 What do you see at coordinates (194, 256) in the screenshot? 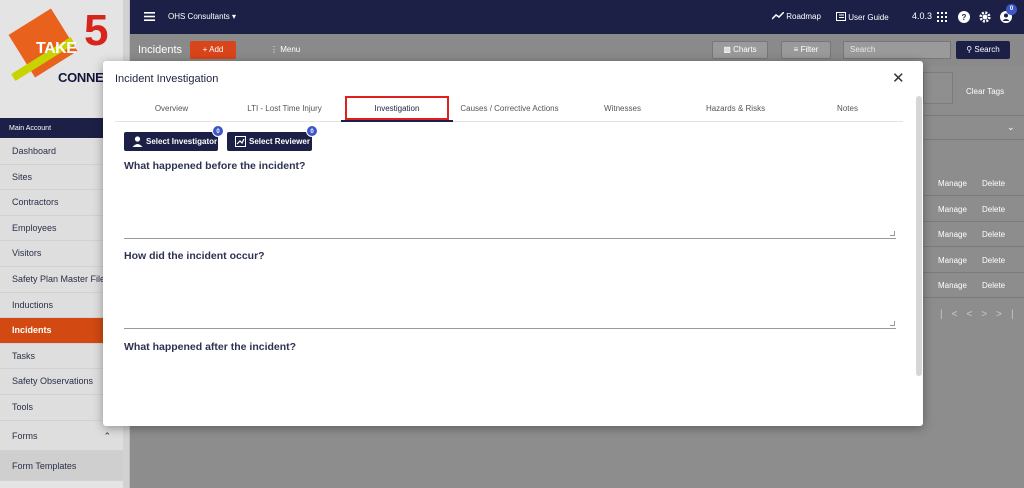
I see `question-how-label: How did the incident occur?` at bounding box center [194, 256].